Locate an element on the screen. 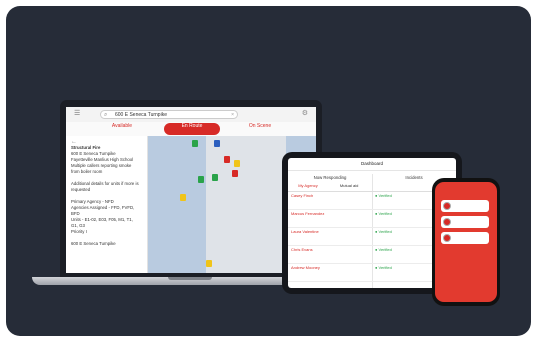 Image resolution: width=537 pixels, height=342 pixels. responder-row: Laura Valentine is located at coordinates (330, 237).